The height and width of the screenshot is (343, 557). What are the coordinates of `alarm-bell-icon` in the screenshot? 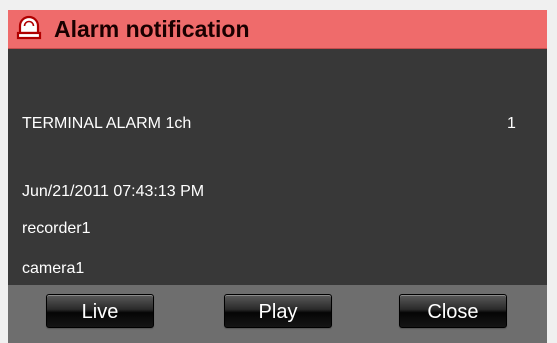 It's located at (29, 29).